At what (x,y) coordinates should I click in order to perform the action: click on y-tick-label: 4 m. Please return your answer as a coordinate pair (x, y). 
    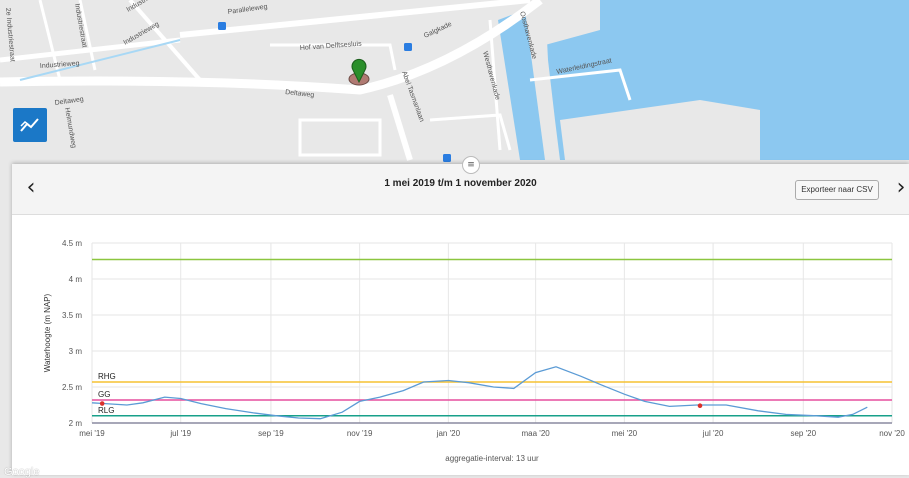
    Looking at the image, I should click on (76, 279).